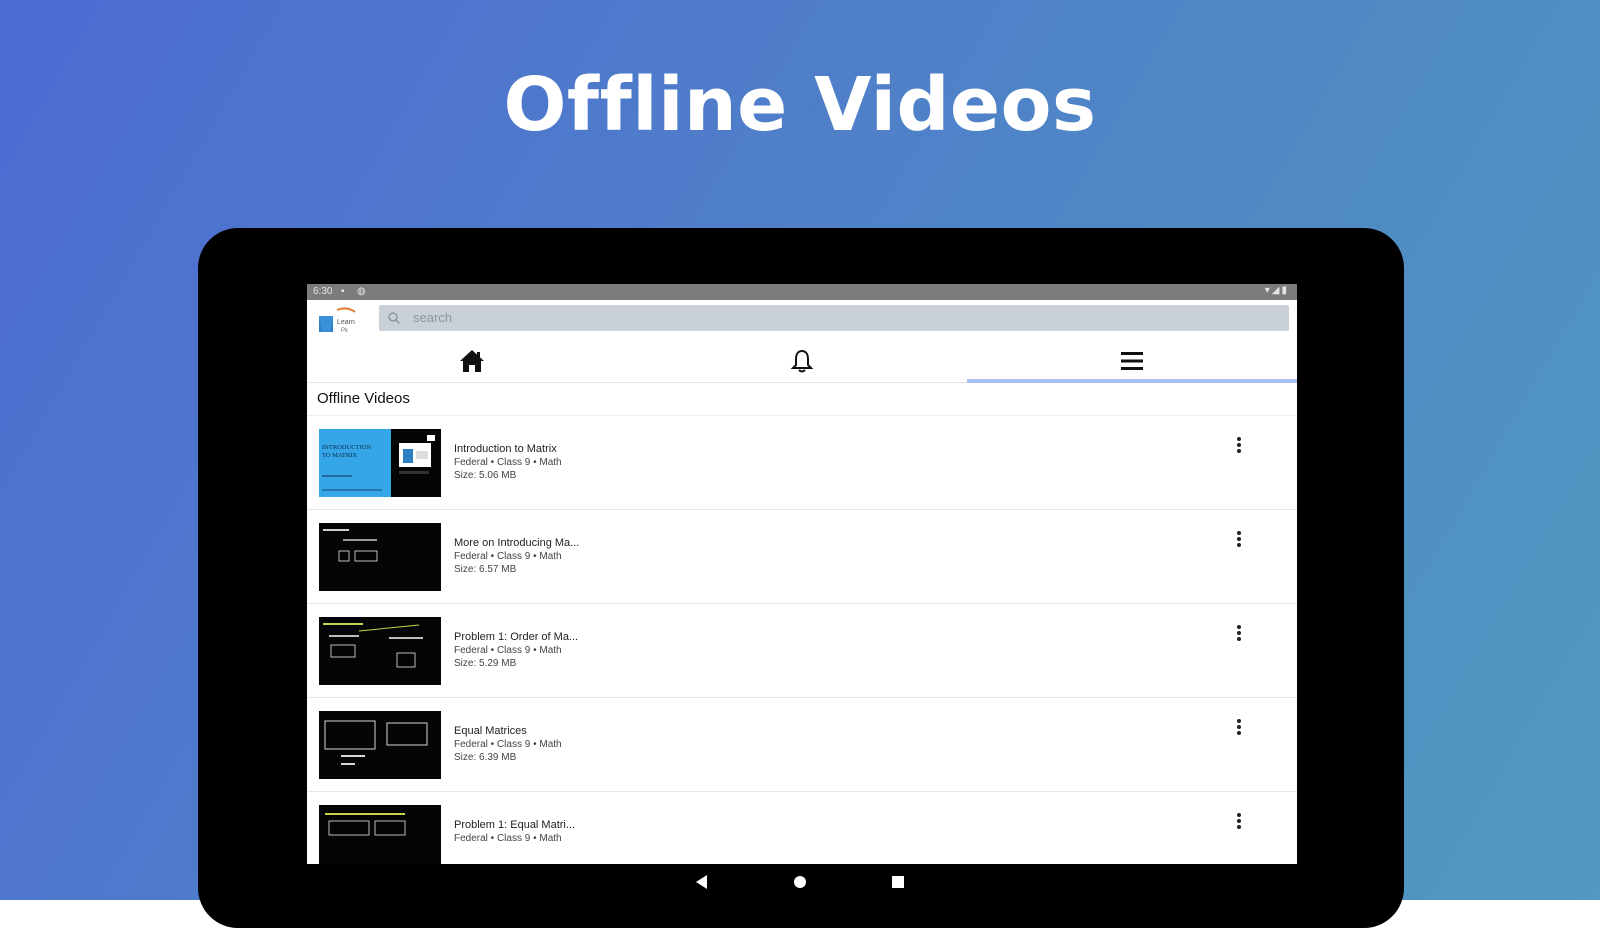 The height and width of the screenshot is (928, 1600). I want to click on back-icon, so click(702, 882).